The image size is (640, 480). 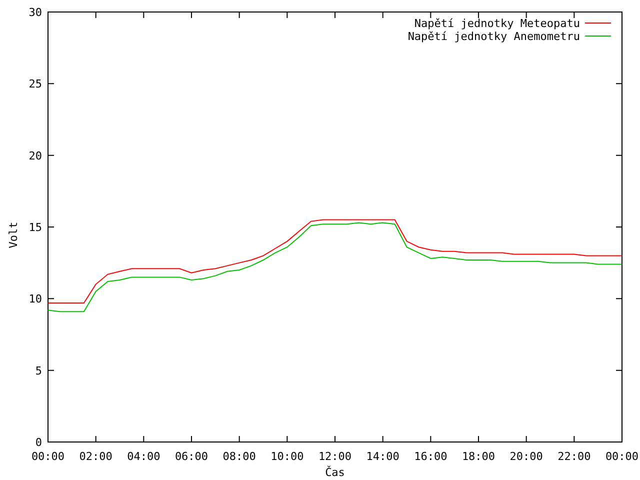 I want to click on y-tick-label: 5, so click(x=38, y=371).